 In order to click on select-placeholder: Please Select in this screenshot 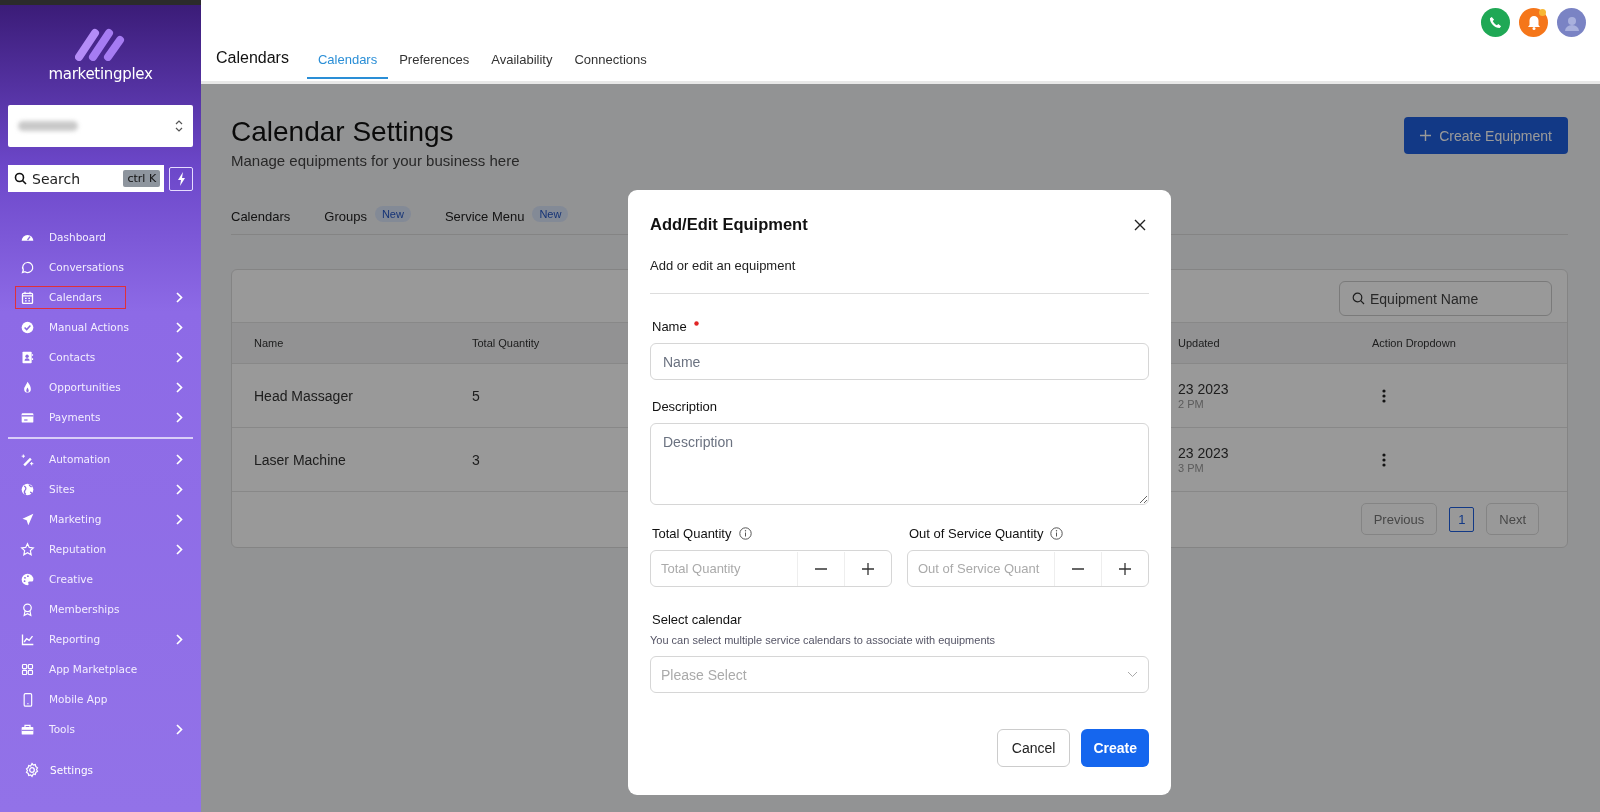, I will do `click(704, 674)`.